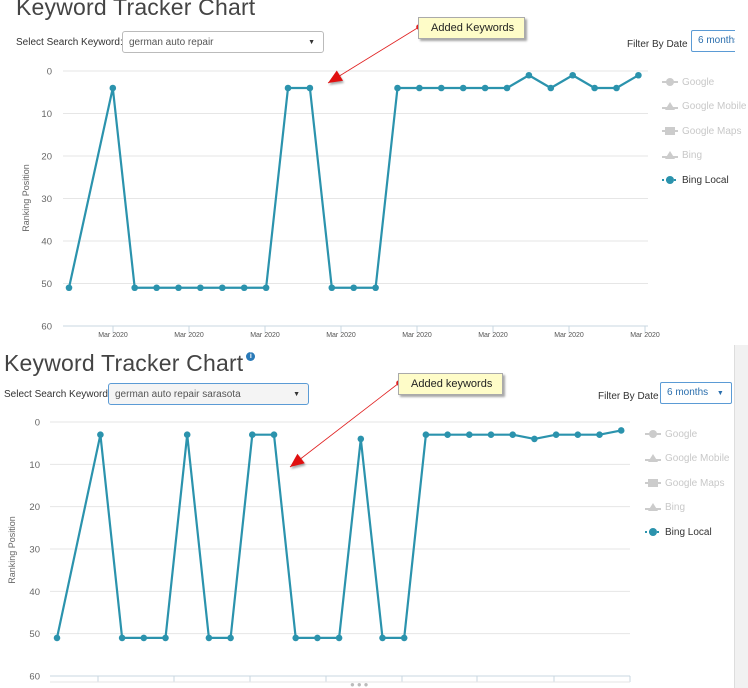 The image size is (748, 688). I want to click on resize-handle: ●●●, so click(360, 684).